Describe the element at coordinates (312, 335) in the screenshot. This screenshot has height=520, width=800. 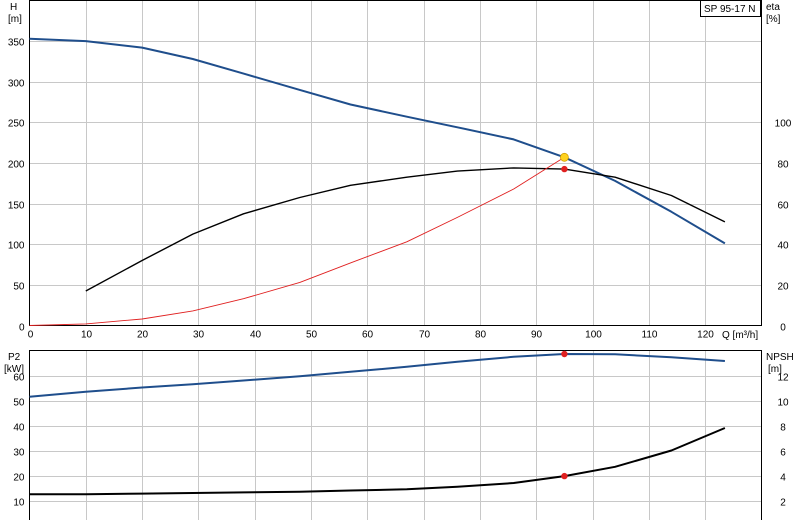
I see `x-tick-label: 50` at that location.